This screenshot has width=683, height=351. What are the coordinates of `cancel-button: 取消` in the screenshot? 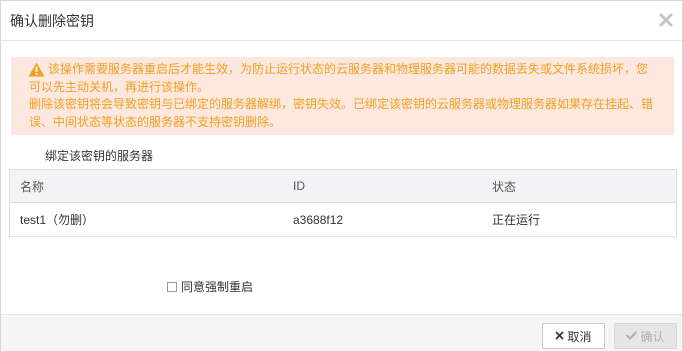 It's located at (573, 336).